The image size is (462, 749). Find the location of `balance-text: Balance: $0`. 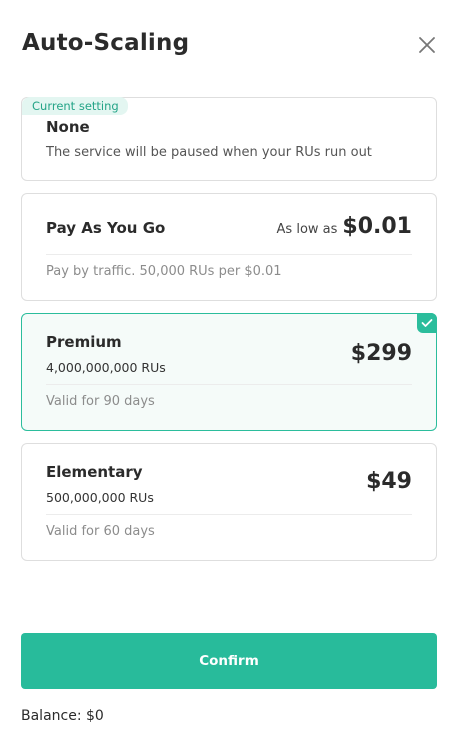

balance-text: Balance: $0 is located at coordinates (62, 716).